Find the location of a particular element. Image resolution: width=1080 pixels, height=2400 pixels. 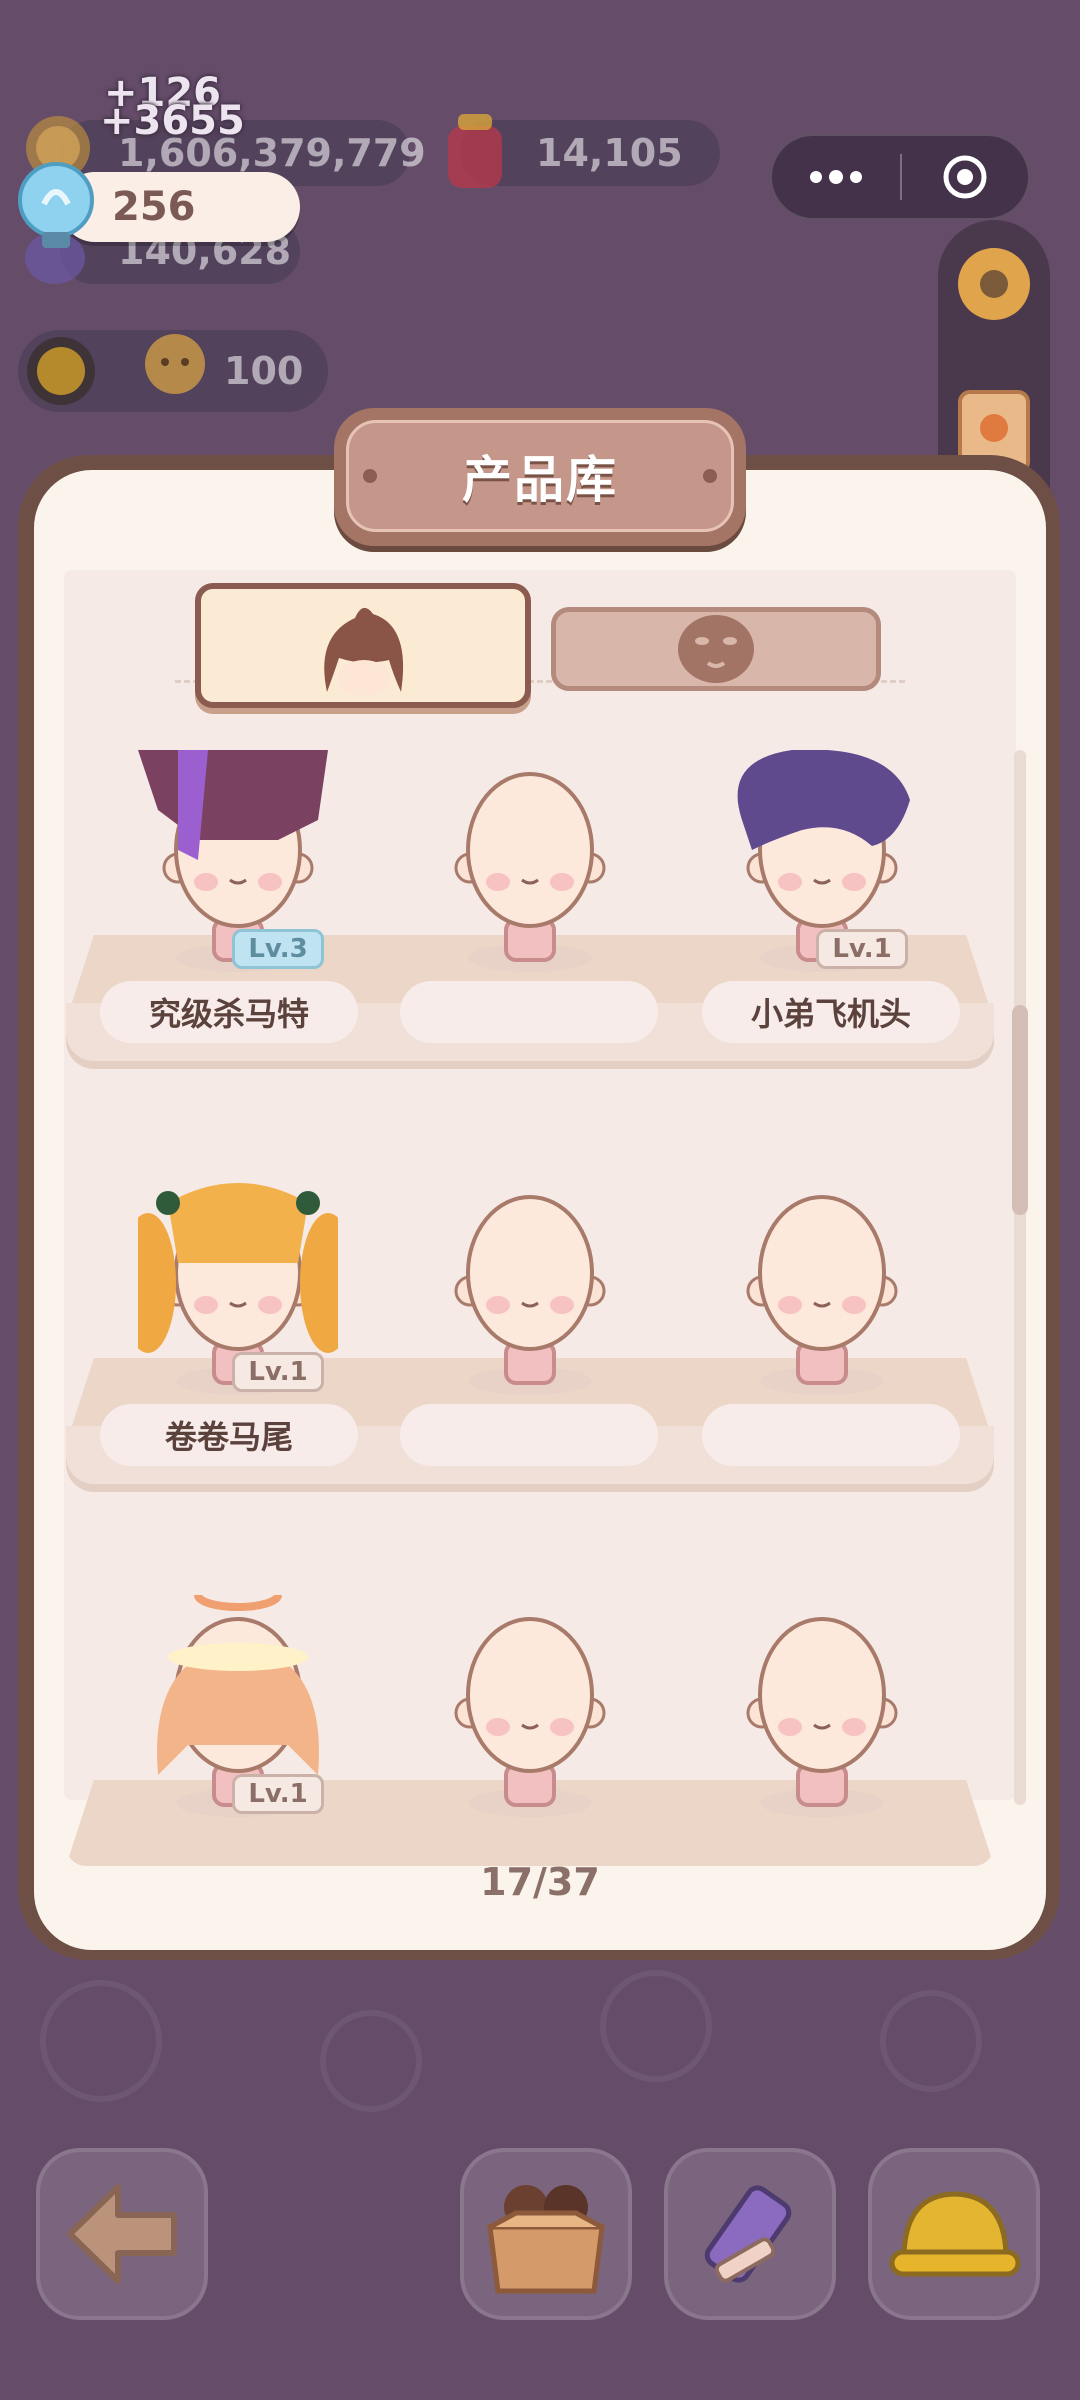

product-name-label: 卷卷马尾 is located at coordinates (229, 1435).